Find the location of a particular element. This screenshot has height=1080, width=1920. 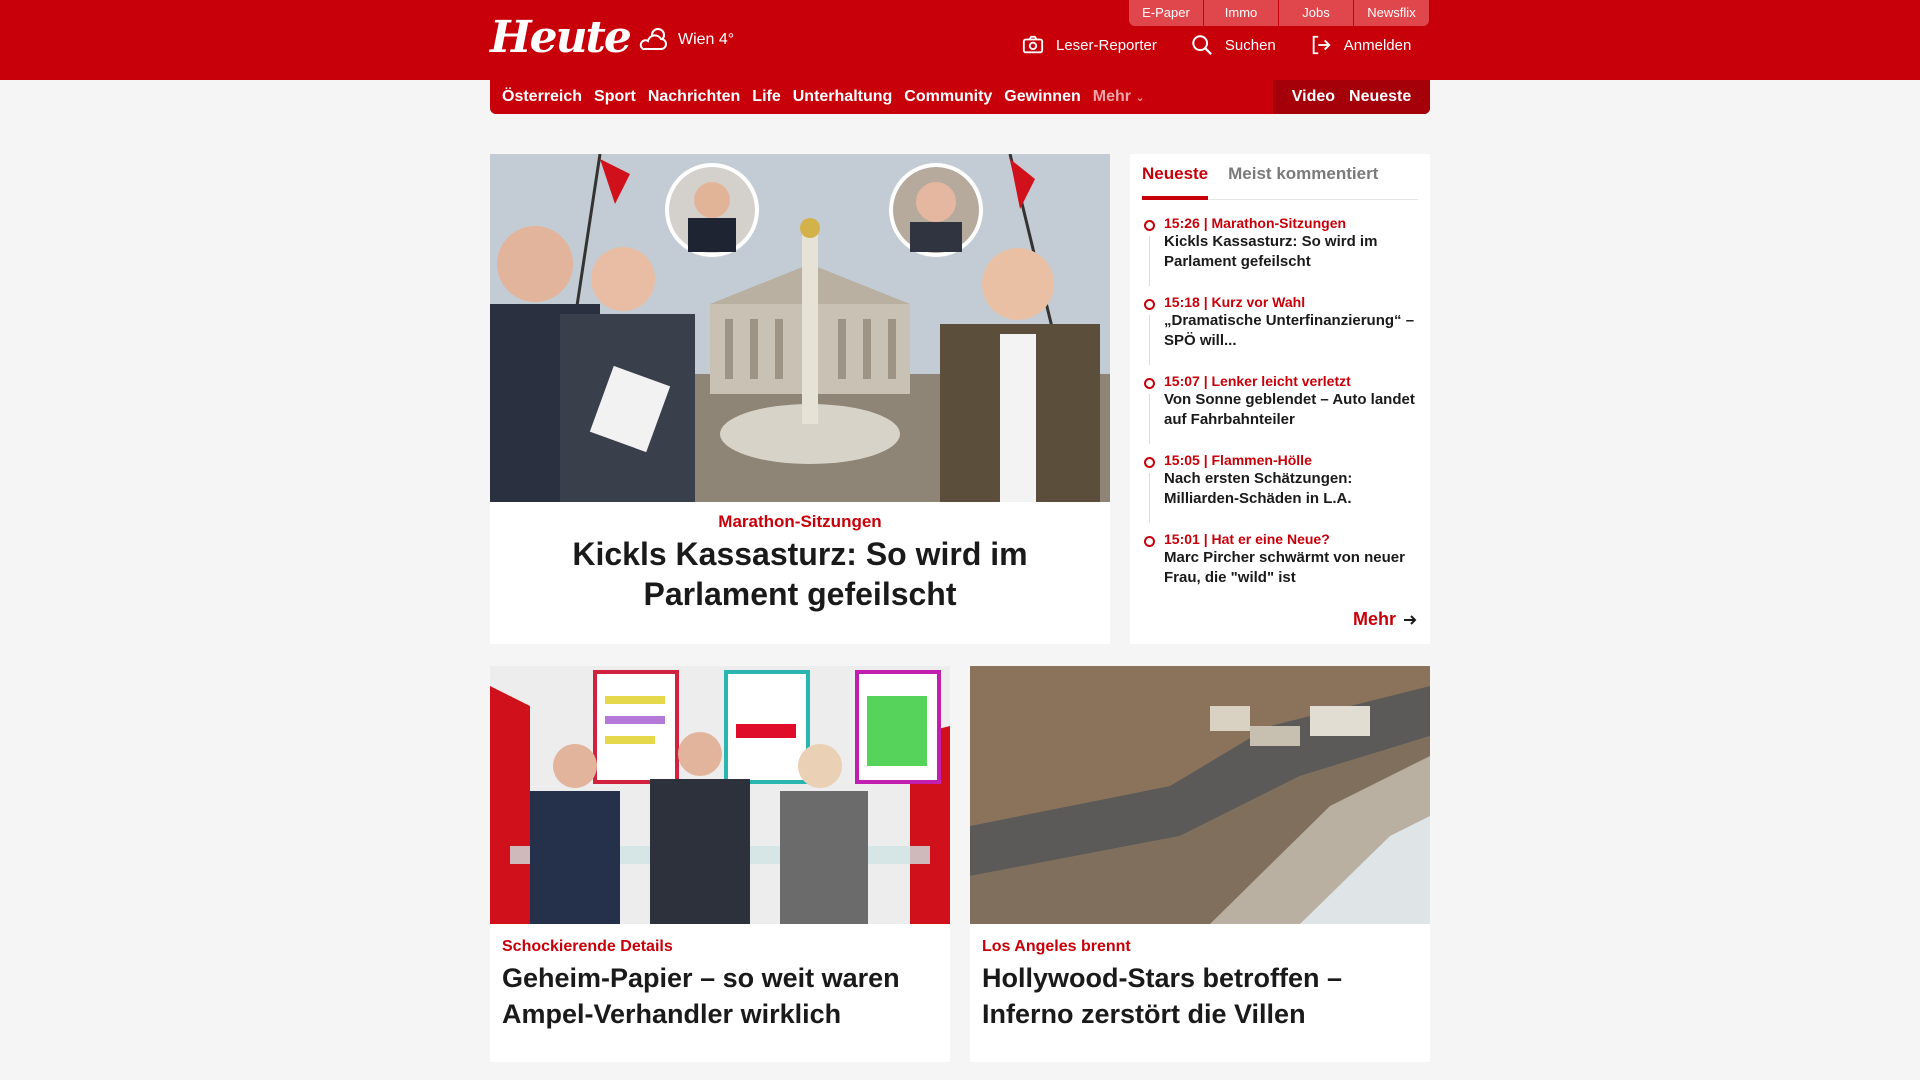

leser-reporter-button: Leser-Reporter is located at coordinates (1089, 45).